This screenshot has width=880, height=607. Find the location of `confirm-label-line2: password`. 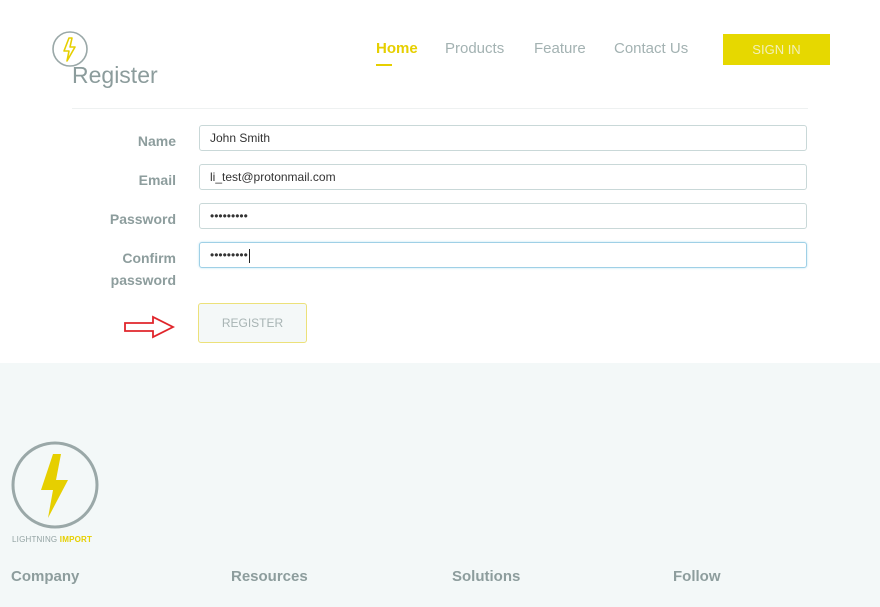

confirm-label-line2: password is located at coordinates (143, 280).